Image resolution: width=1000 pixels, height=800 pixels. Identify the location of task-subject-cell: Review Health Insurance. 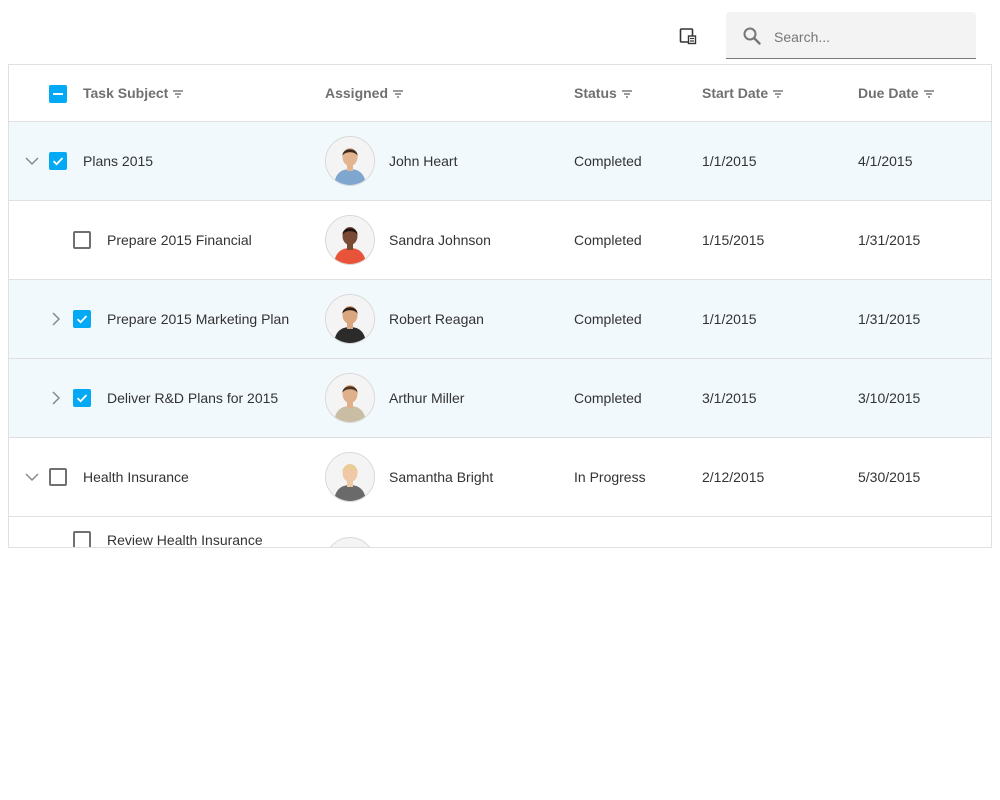
(185, 540).